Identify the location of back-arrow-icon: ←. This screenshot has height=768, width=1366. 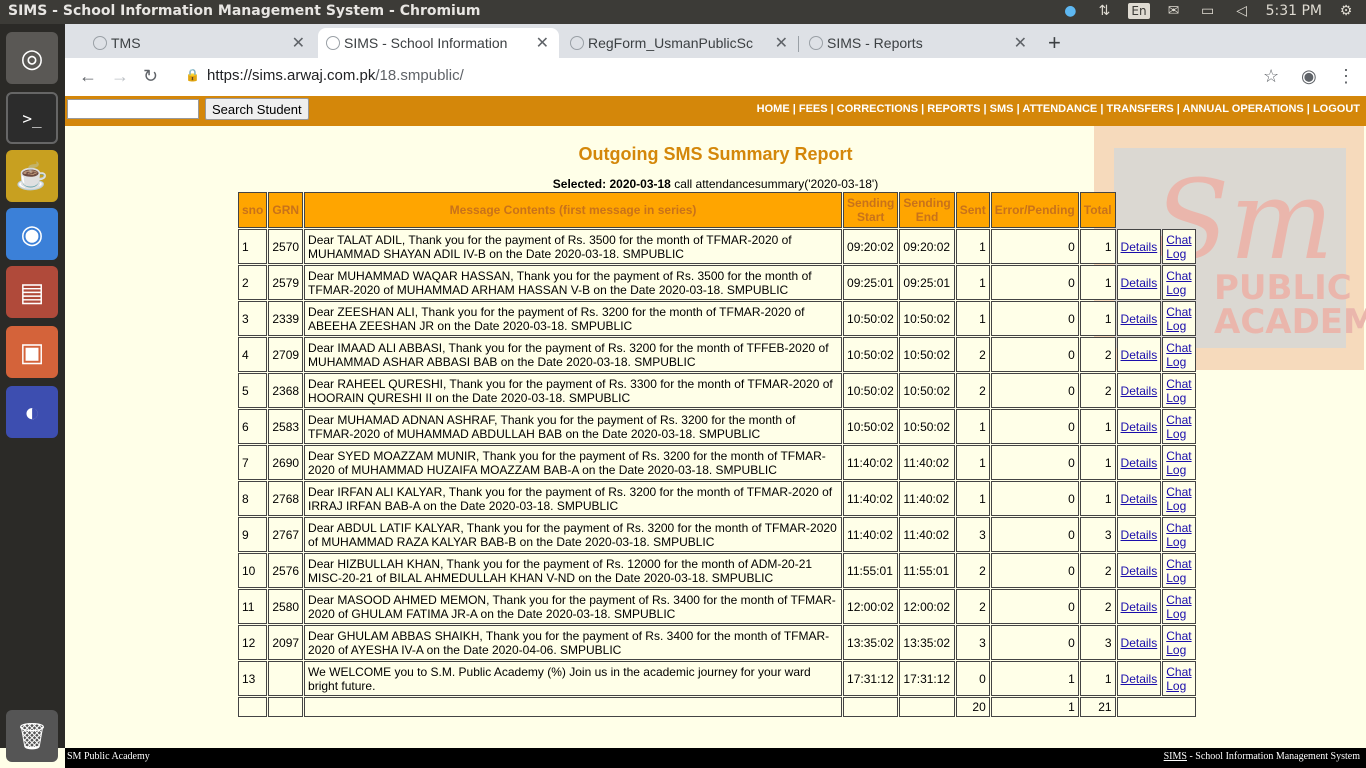
(88, 76).